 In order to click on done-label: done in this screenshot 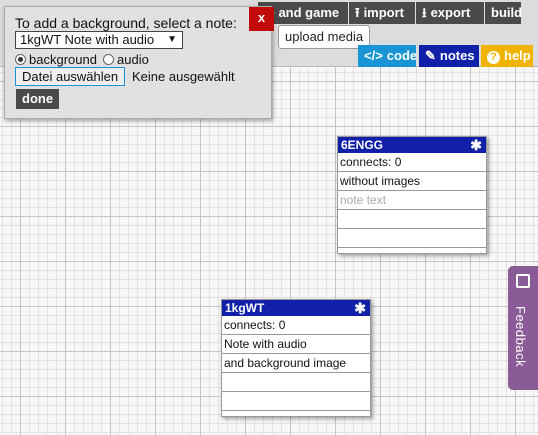, I will do `click(38, 98)`.